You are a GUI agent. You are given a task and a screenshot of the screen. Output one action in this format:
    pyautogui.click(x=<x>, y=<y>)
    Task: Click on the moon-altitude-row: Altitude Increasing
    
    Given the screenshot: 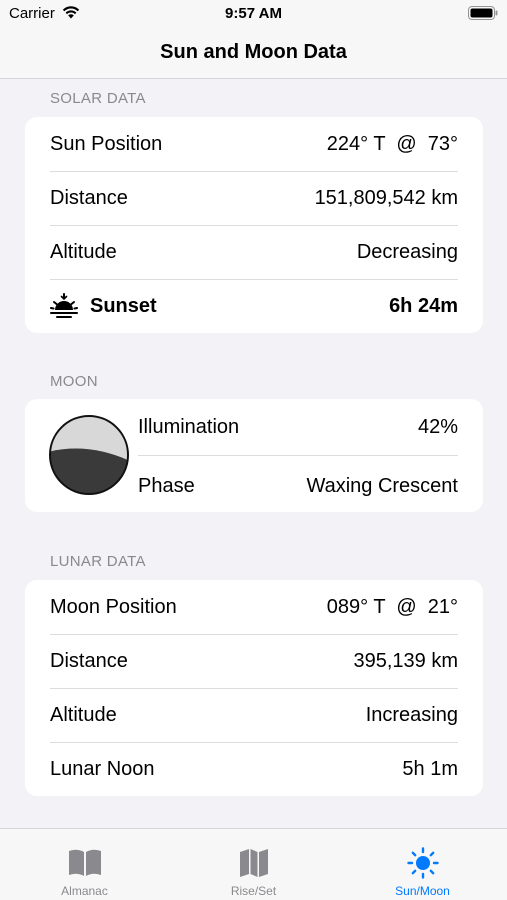 What is the action you would take?
    pyautogui.click(x=254, y=715)
    